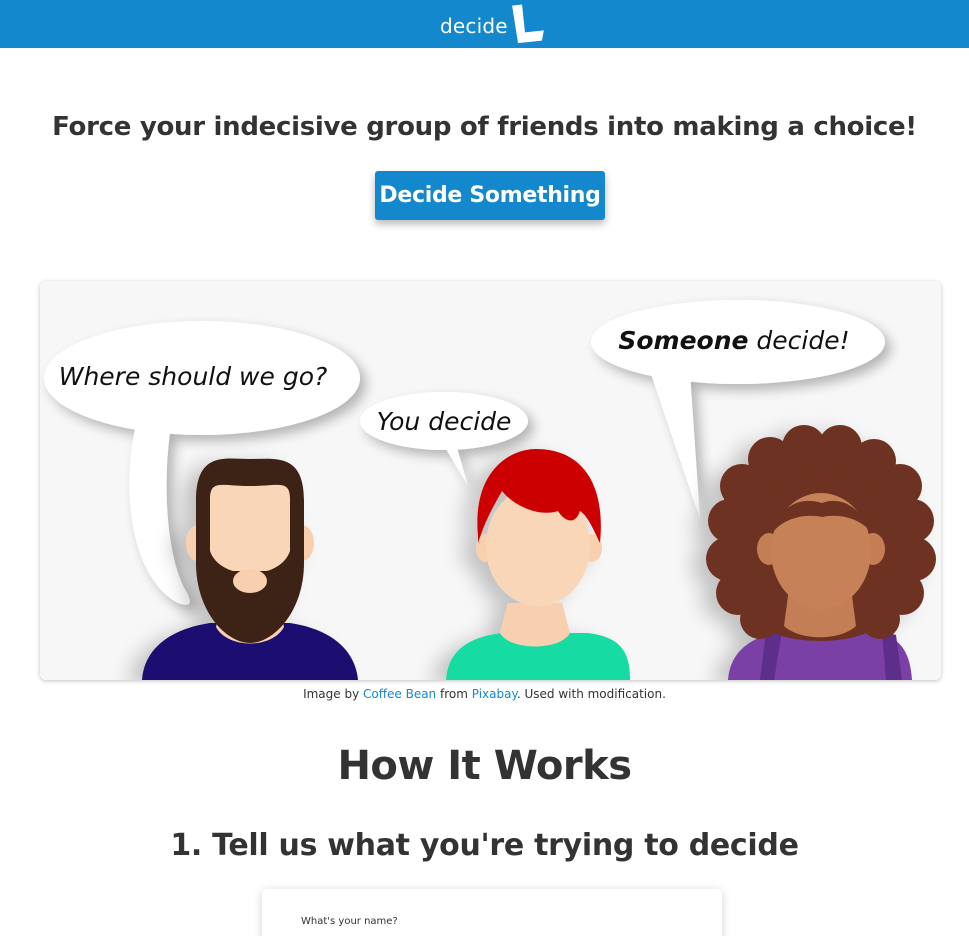 The width and height of the screenshot is (969, 936). I want to click on credit-suffix: . Used with modification., so click(591, 694).